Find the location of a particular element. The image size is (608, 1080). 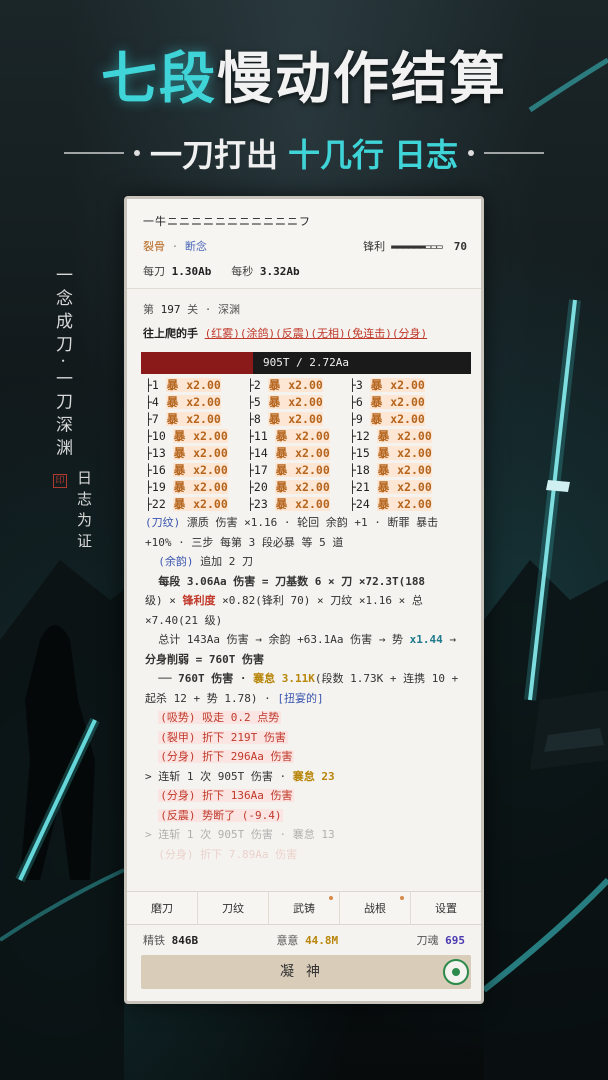

crit-grid-cell: ├20 暴 x2.00 is located at coordinates (288, 487).